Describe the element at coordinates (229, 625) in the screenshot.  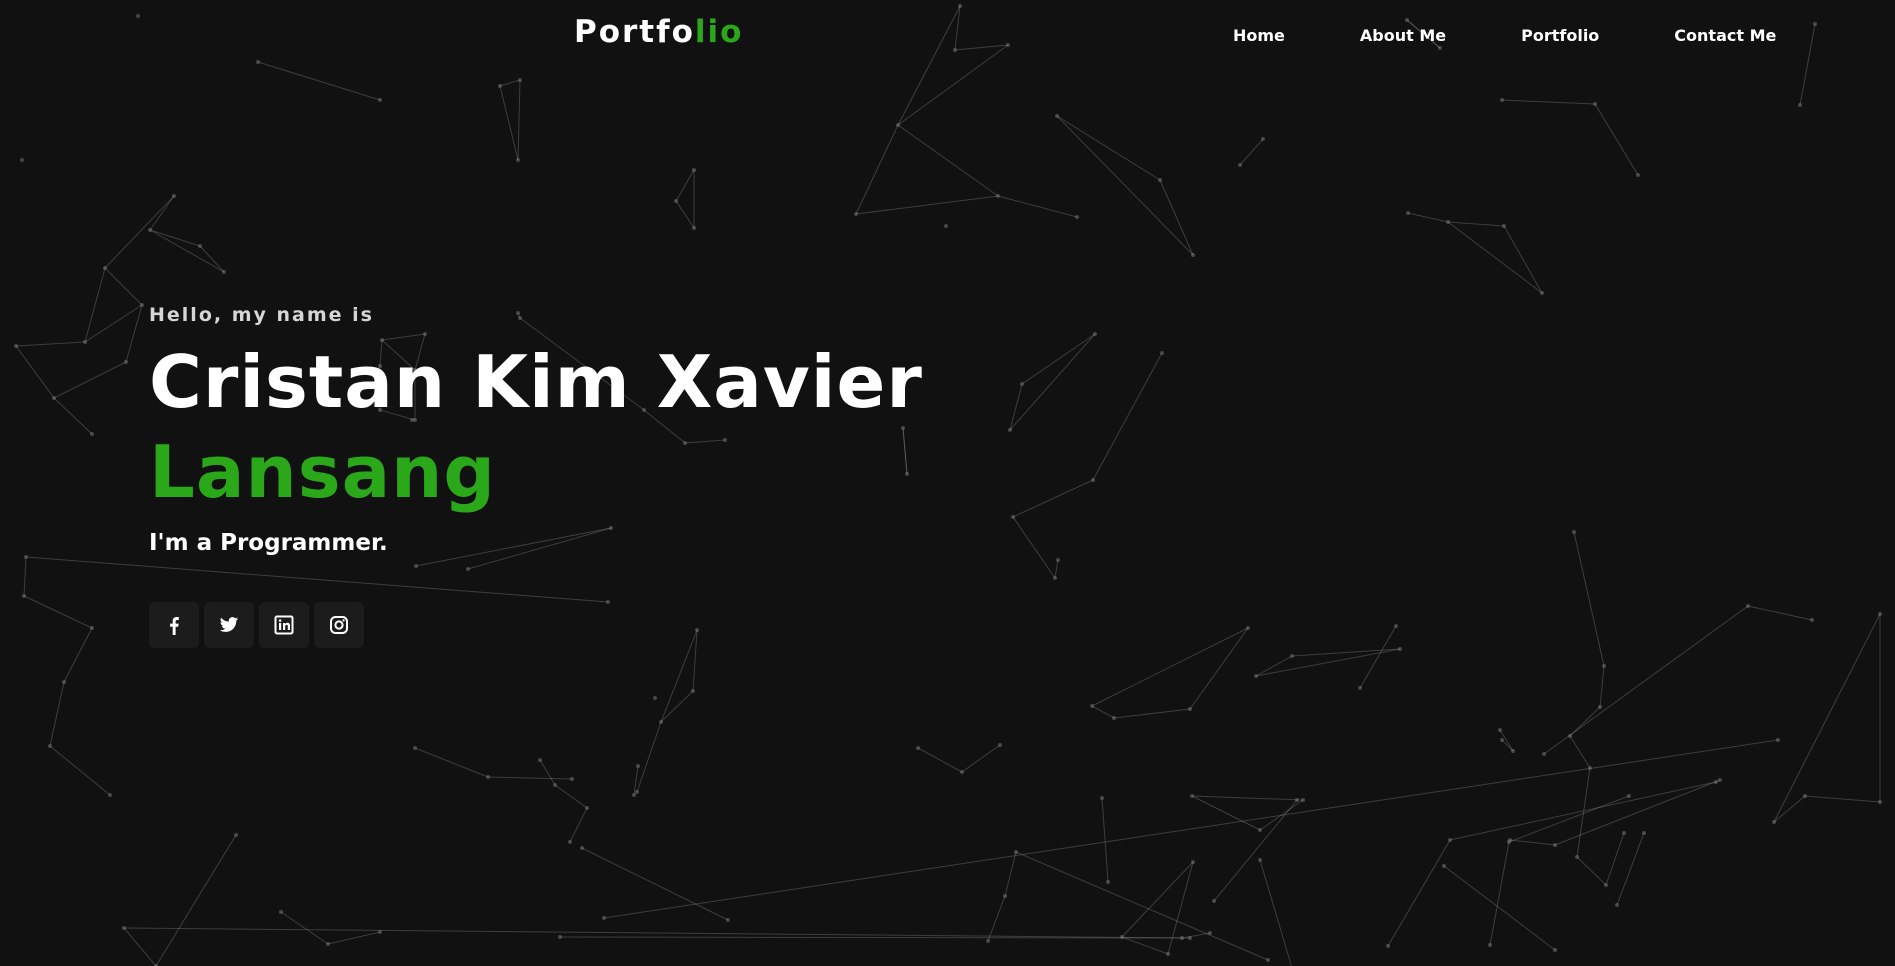
I see `twitter-button` at that location.